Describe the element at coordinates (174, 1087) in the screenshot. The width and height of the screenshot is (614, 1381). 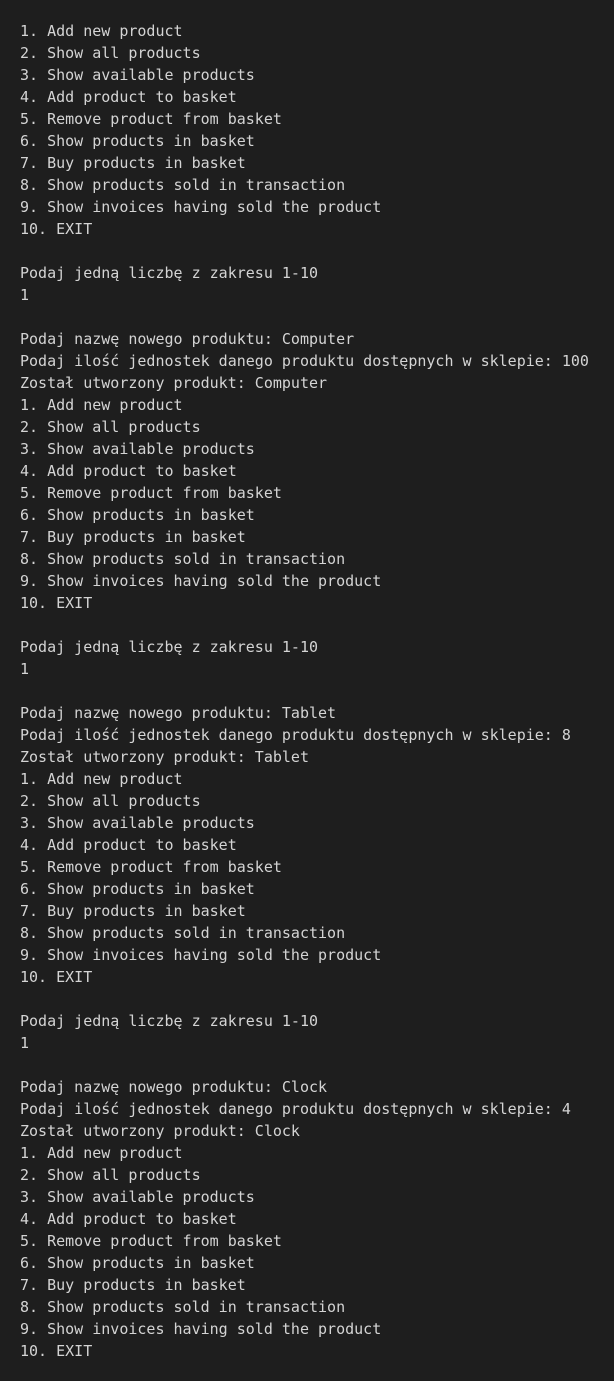
I see `terminal-line: Podaj nazwę nowego produktu: Clock` at that location.